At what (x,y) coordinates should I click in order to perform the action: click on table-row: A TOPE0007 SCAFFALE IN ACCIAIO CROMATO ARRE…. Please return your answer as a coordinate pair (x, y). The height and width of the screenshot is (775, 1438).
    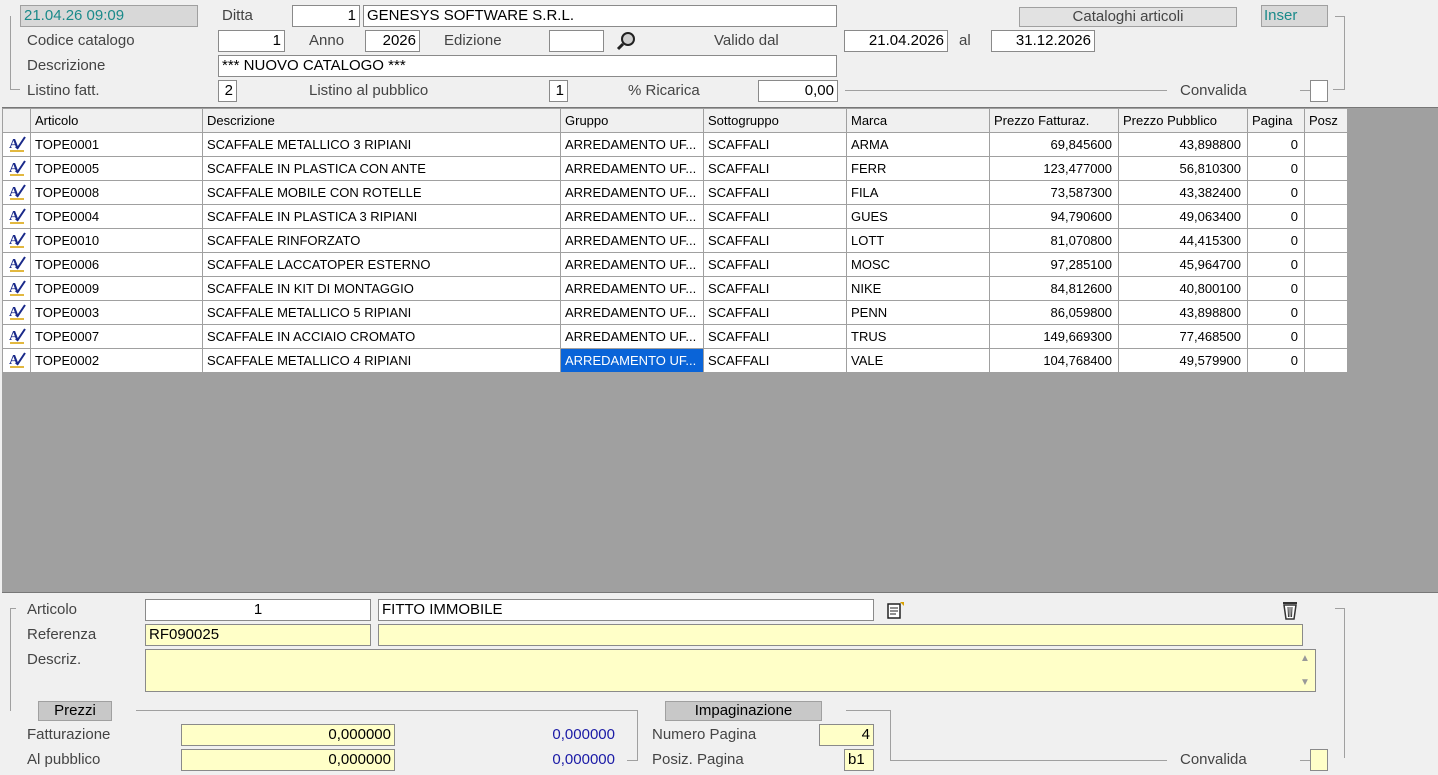
    Looking at the image, I should click on (675, 336).